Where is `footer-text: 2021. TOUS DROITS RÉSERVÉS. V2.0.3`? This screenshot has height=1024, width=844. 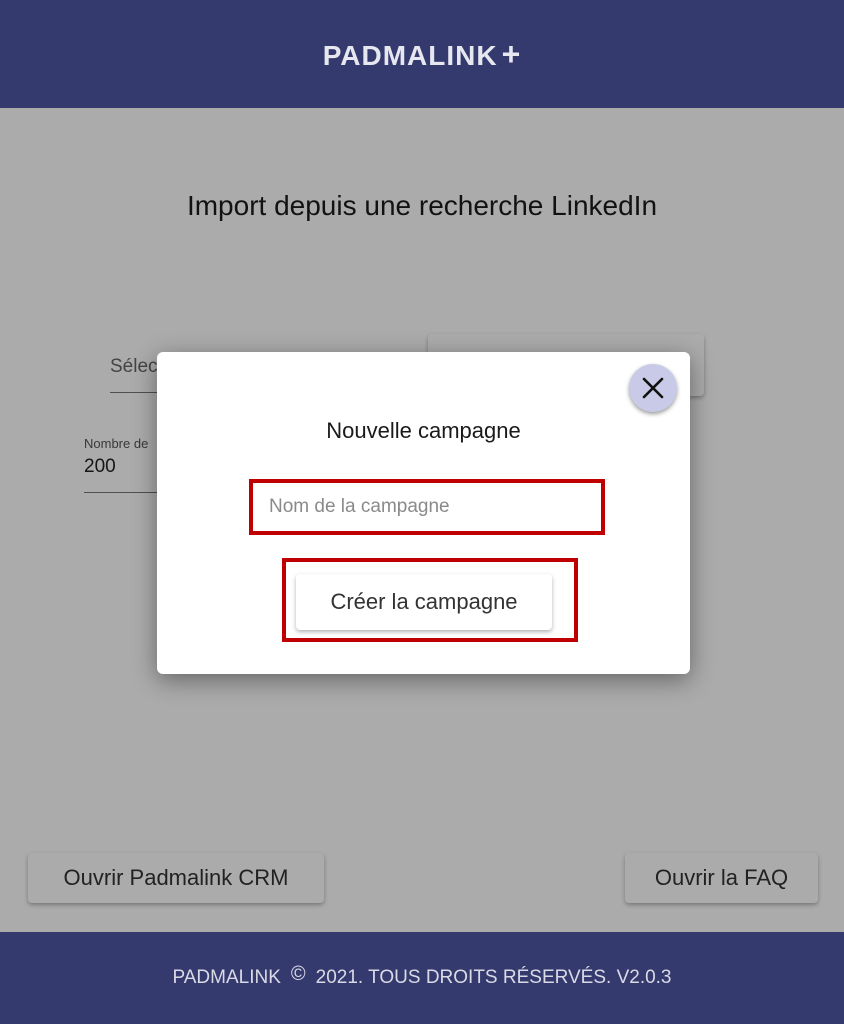
footer-text: 2021. TOUS DROITS RÉSERVÉS. V2.0.3 is located at coordinates (493, 977).